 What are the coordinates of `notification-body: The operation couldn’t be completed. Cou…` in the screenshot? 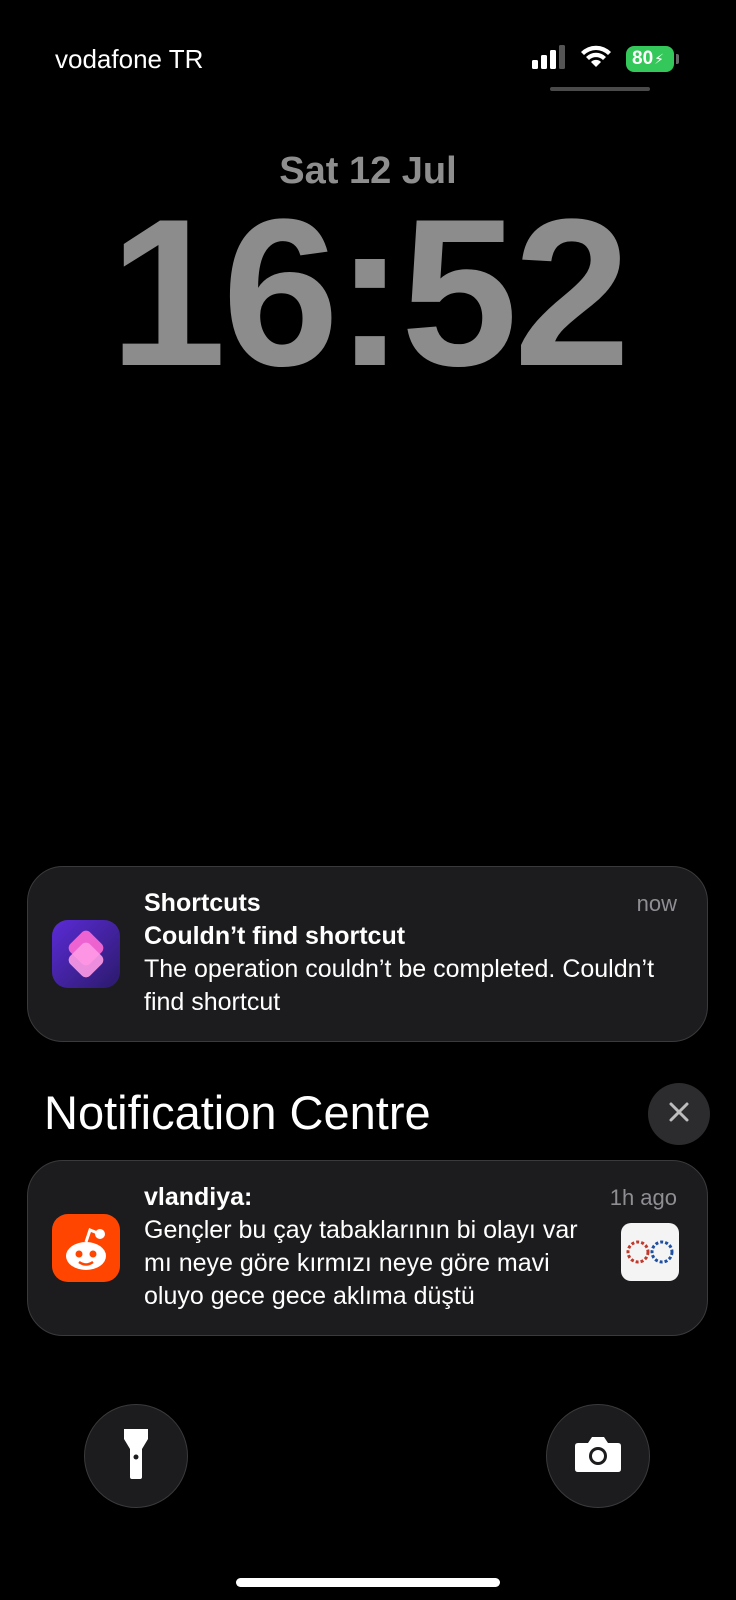 It's located at (399, 985).